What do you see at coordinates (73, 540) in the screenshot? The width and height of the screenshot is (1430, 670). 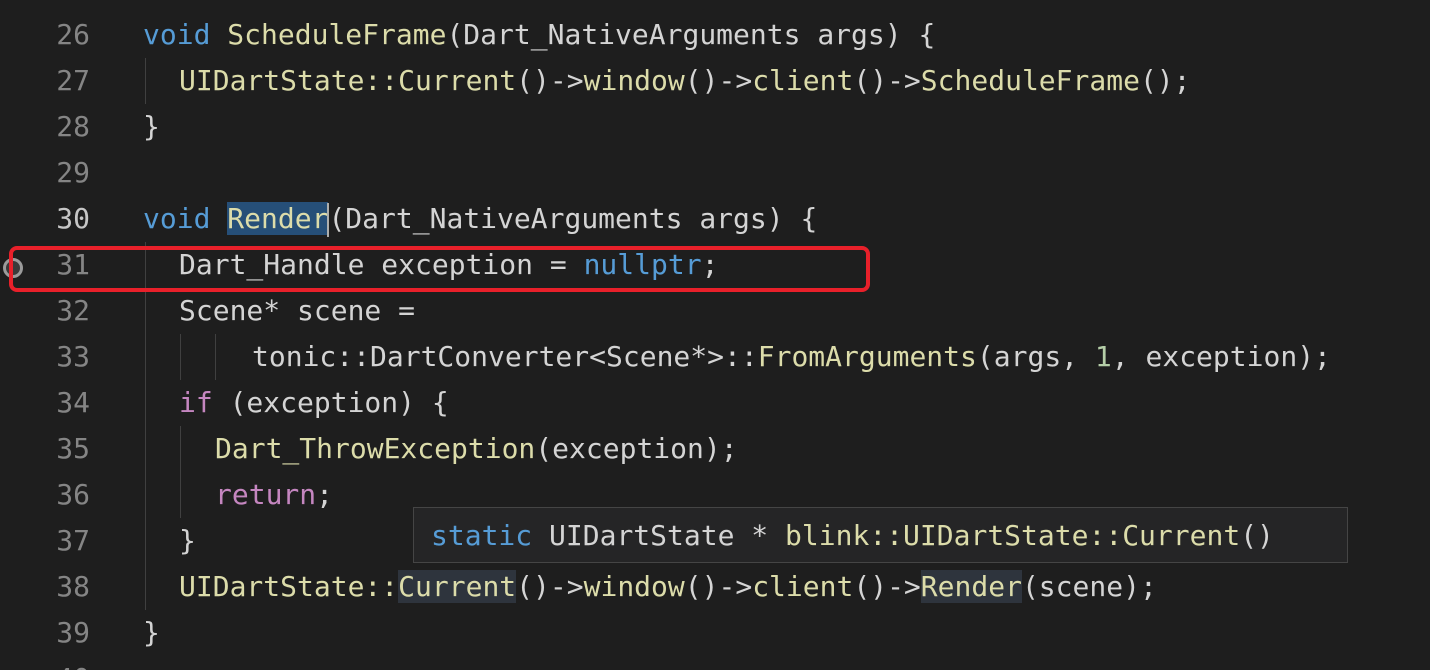 I see `line-number: 37` at bounding box center [73, 540].